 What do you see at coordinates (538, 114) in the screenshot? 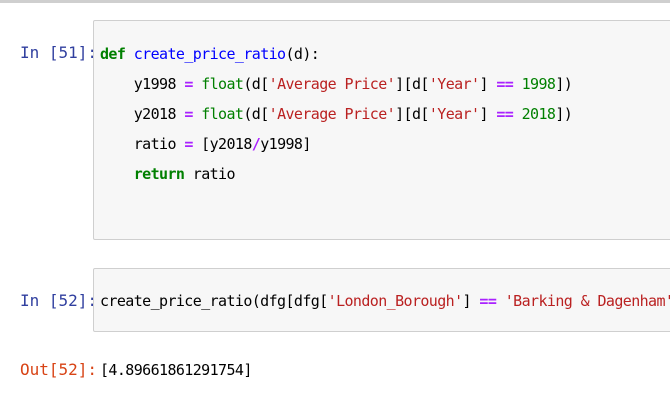
I see `number-literal: 2018` at bounding box center [538, 114].